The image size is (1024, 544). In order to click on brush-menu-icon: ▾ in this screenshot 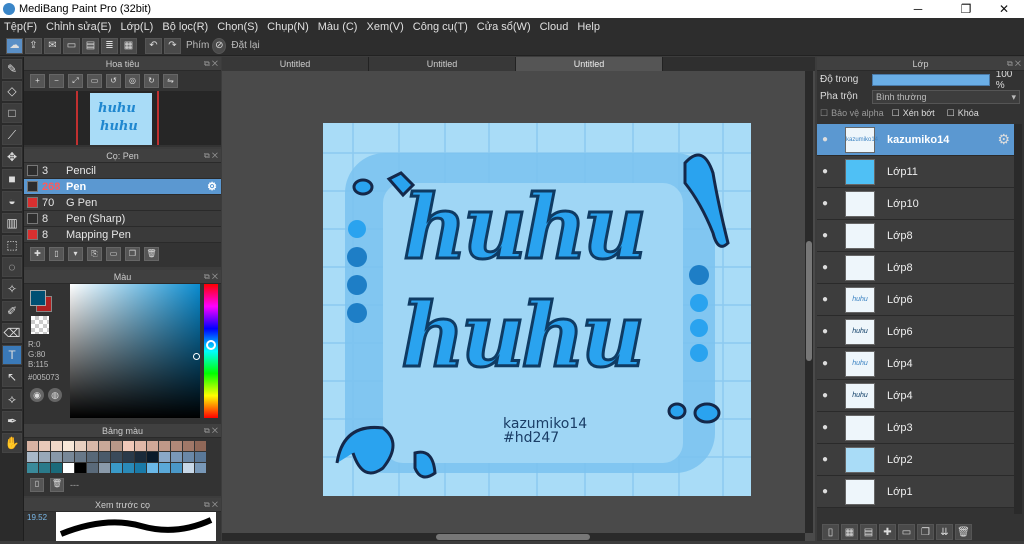, I will do `click(75, 254)`.